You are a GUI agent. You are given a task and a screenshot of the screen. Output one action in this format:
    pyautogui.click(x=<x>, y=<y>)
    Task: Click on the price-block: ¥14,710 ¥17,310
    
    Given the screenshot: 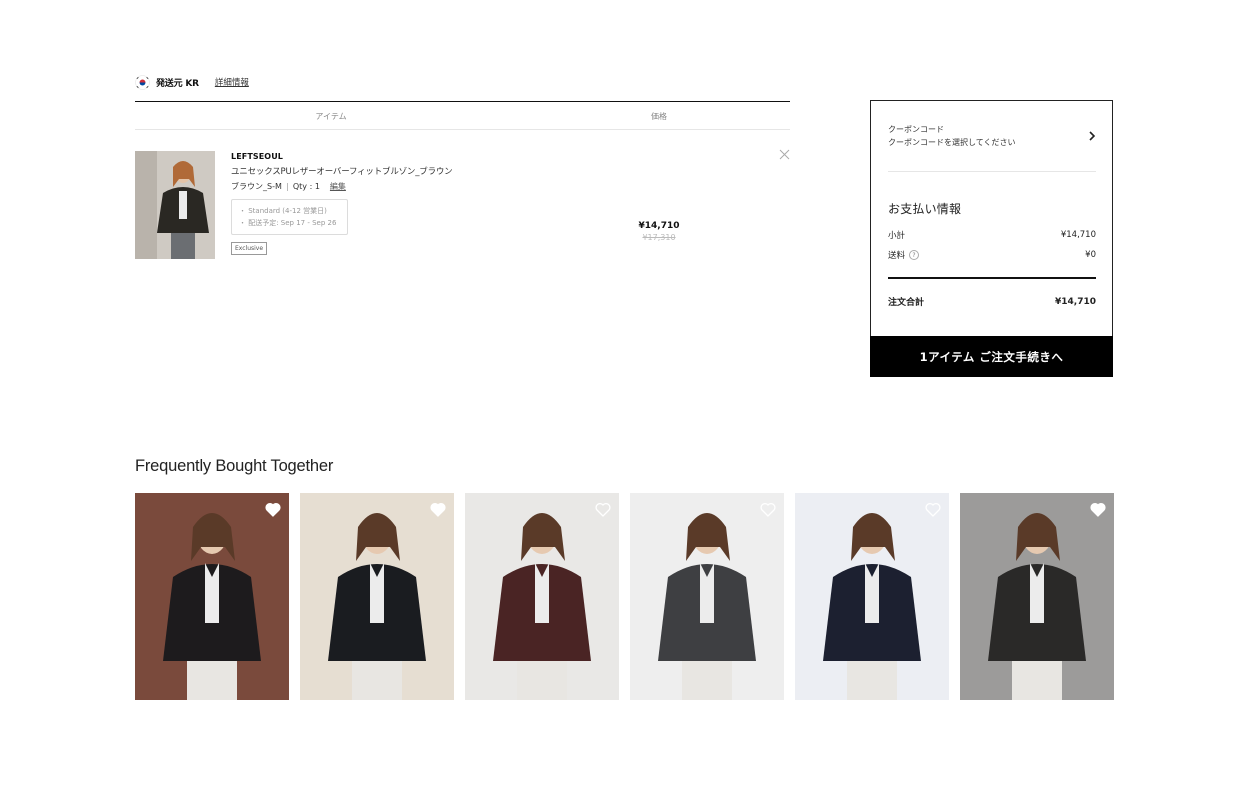 What is the action you would take?
    pyautogui.click(x=659, y=231)
    